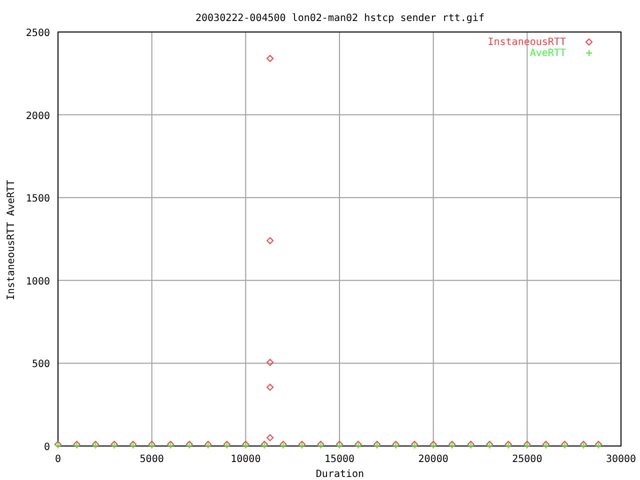  What do you see at coordinates (38, 199) in the screenshot?
I see `axis-tick-label: 1500` at bounding box center [38, 199].